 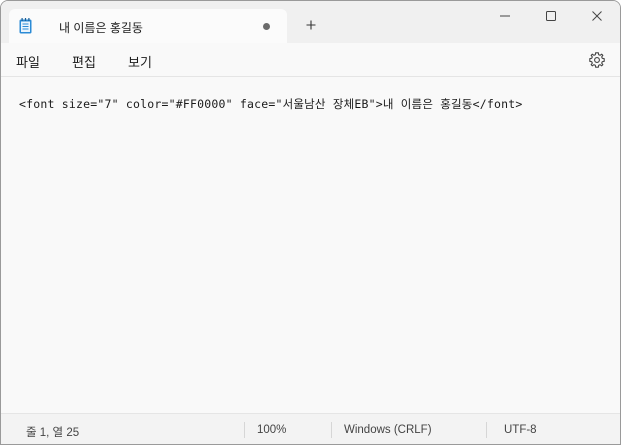 What do you see at coordinates (140, 61) in the screenshot?
I see `menu-view: 보기` at bounding box center [140, 61].